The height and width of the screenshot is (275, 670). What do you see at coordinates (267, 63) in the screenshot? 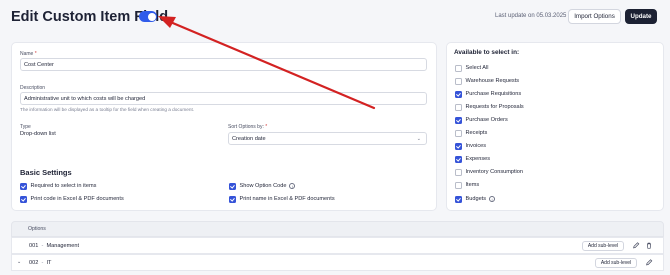
I see `annotation-arrow-icon` at bounding box center [267, 63].